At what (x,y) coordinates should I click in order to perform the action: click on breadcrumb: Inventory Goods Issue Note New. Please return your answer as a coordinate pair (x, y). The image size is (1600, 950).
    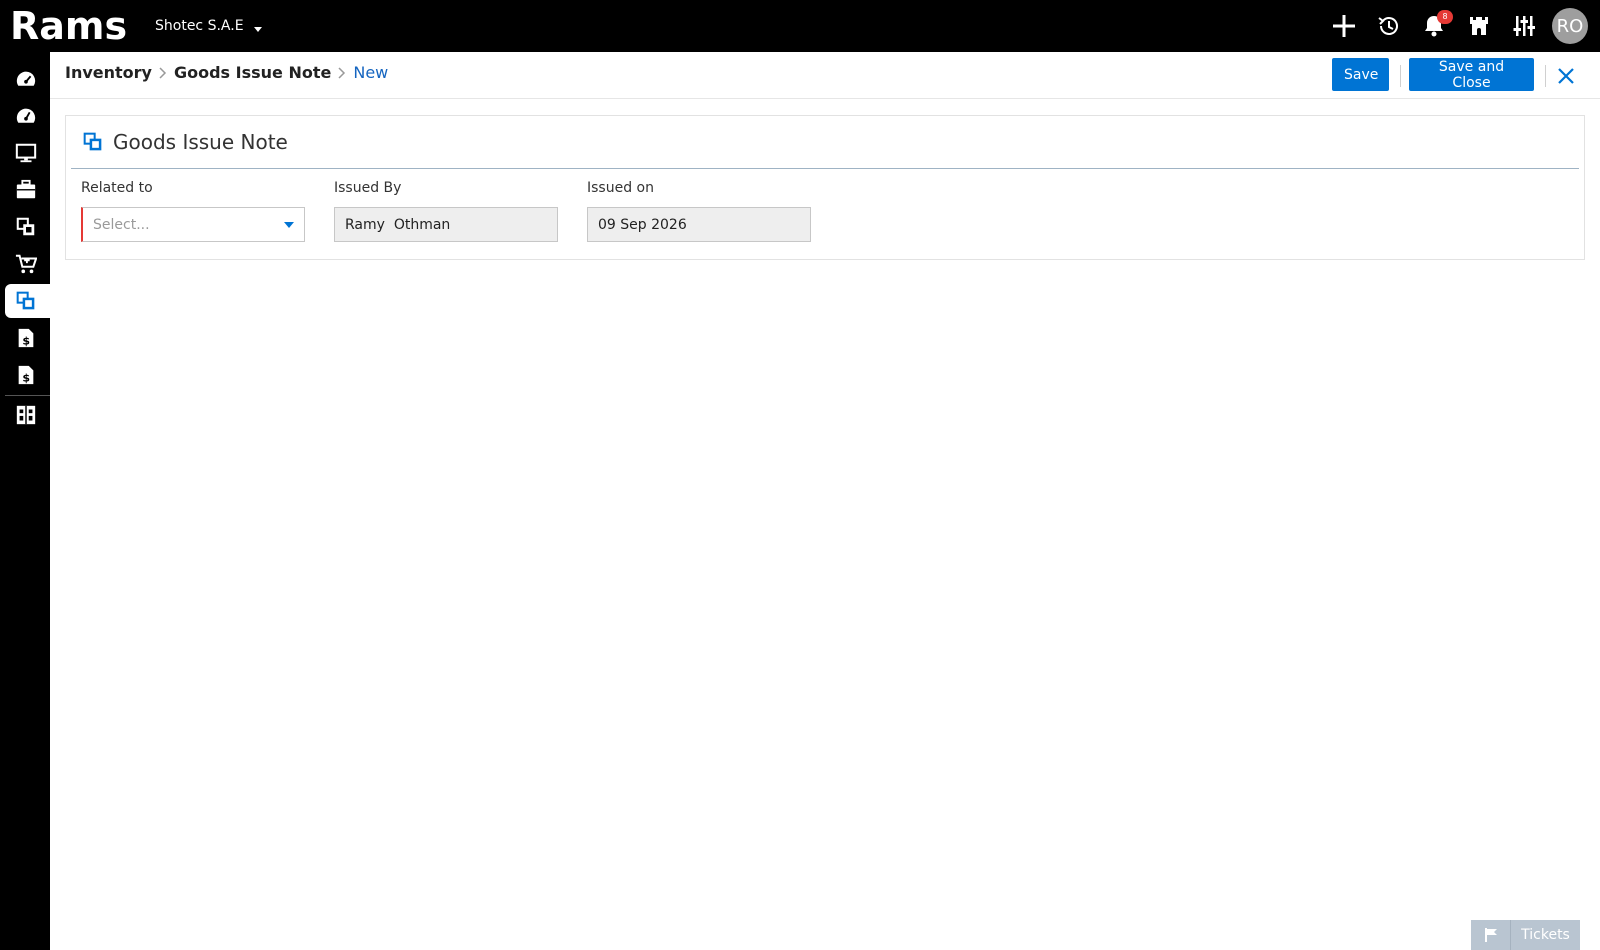
    Looking at the image, I should click on (226, 72).